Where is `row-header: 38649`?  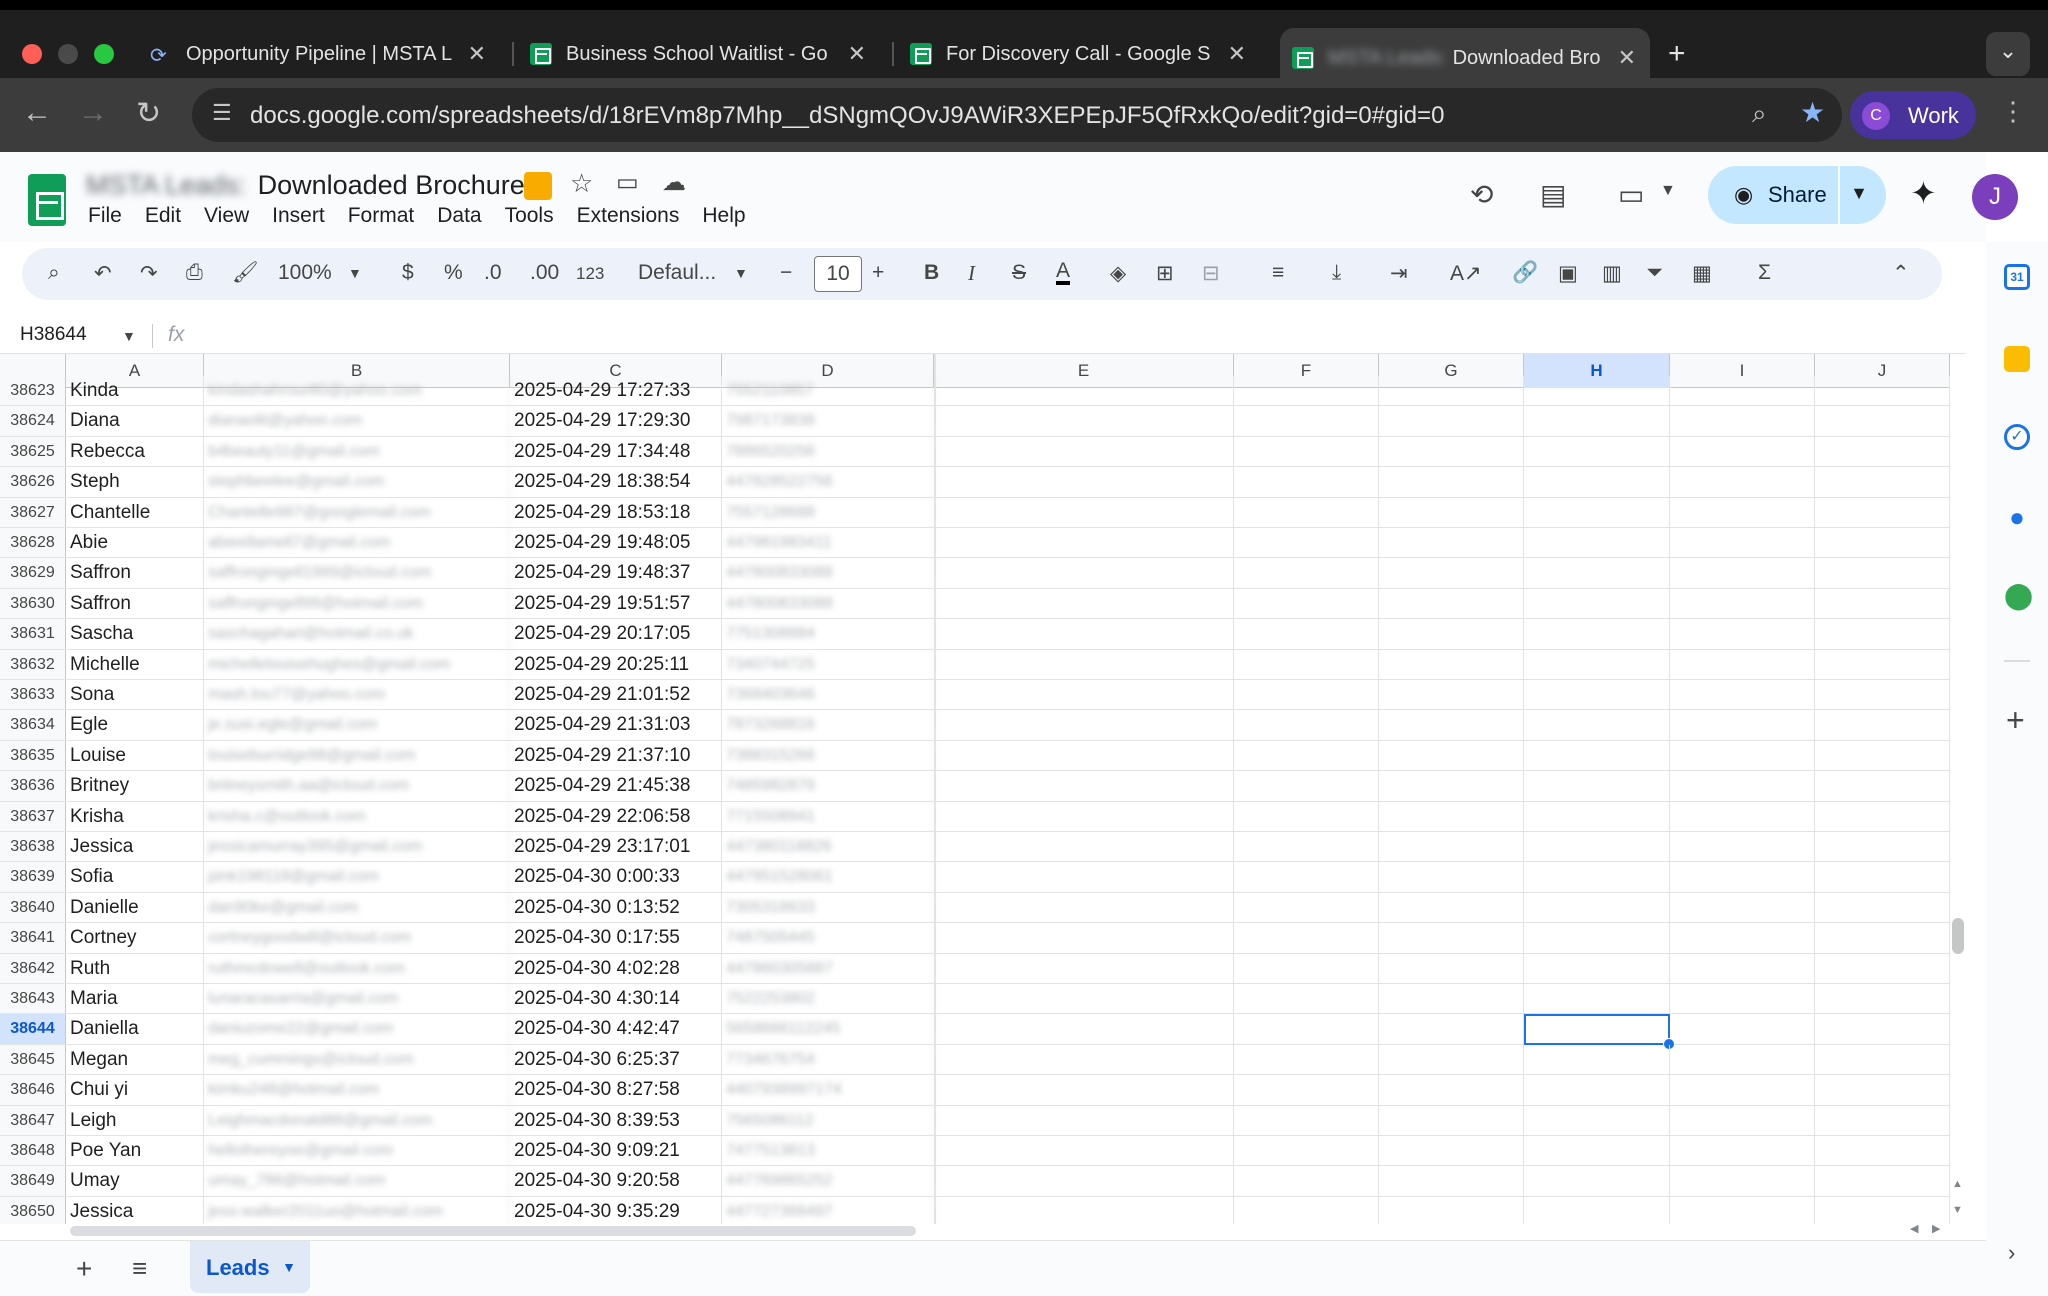 row-header: 38649 is located at coordinates (33, 1181).